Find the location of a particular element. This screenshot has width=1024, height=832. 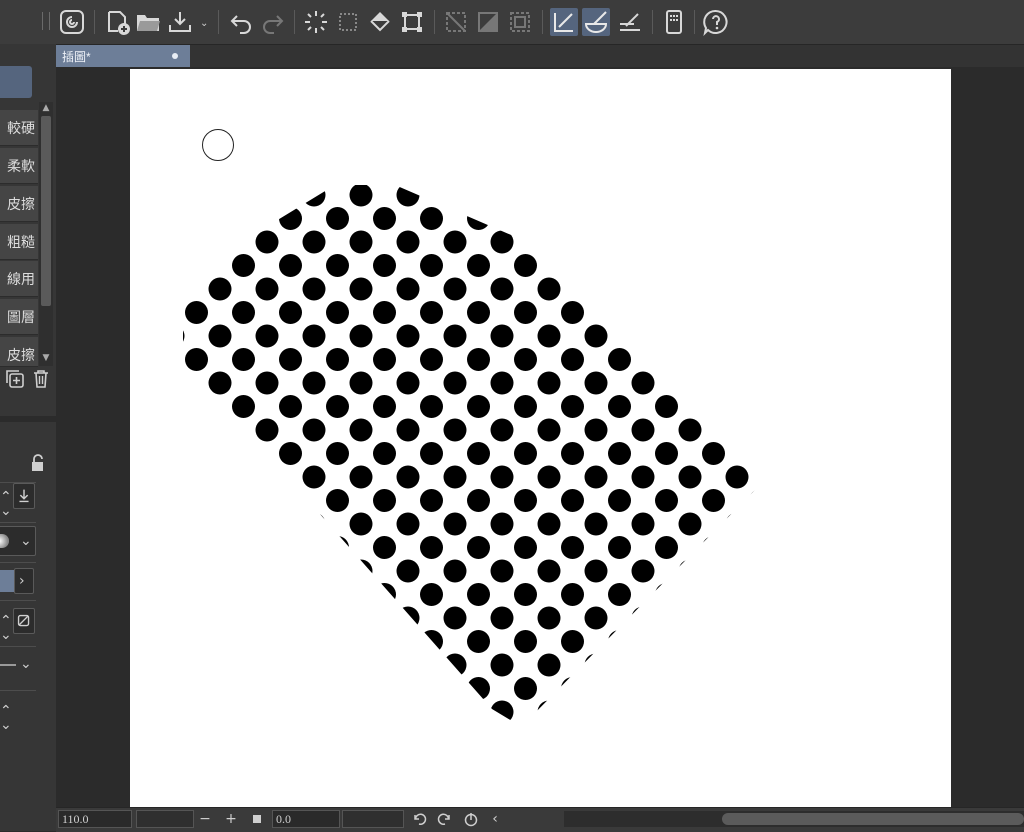

tab-document: 插圖* is located at coordinates (123, 56).